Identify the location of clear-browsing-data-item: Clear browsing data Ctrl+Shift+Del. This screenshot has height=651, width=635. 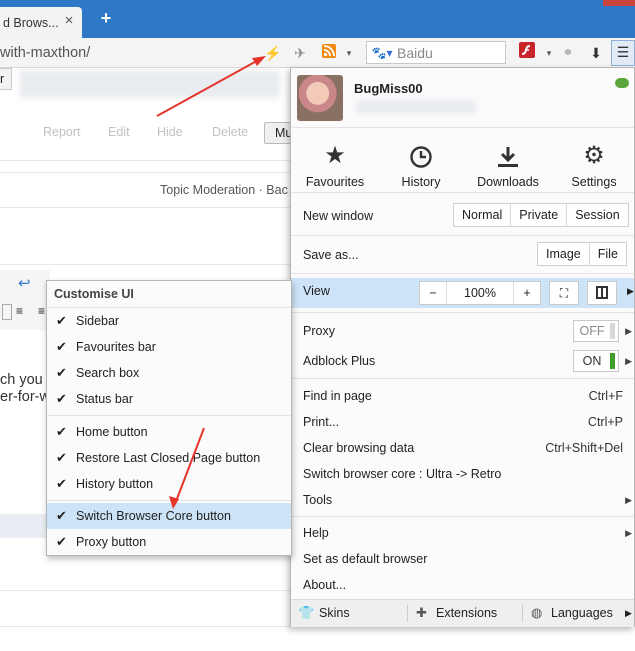
(462, 448).